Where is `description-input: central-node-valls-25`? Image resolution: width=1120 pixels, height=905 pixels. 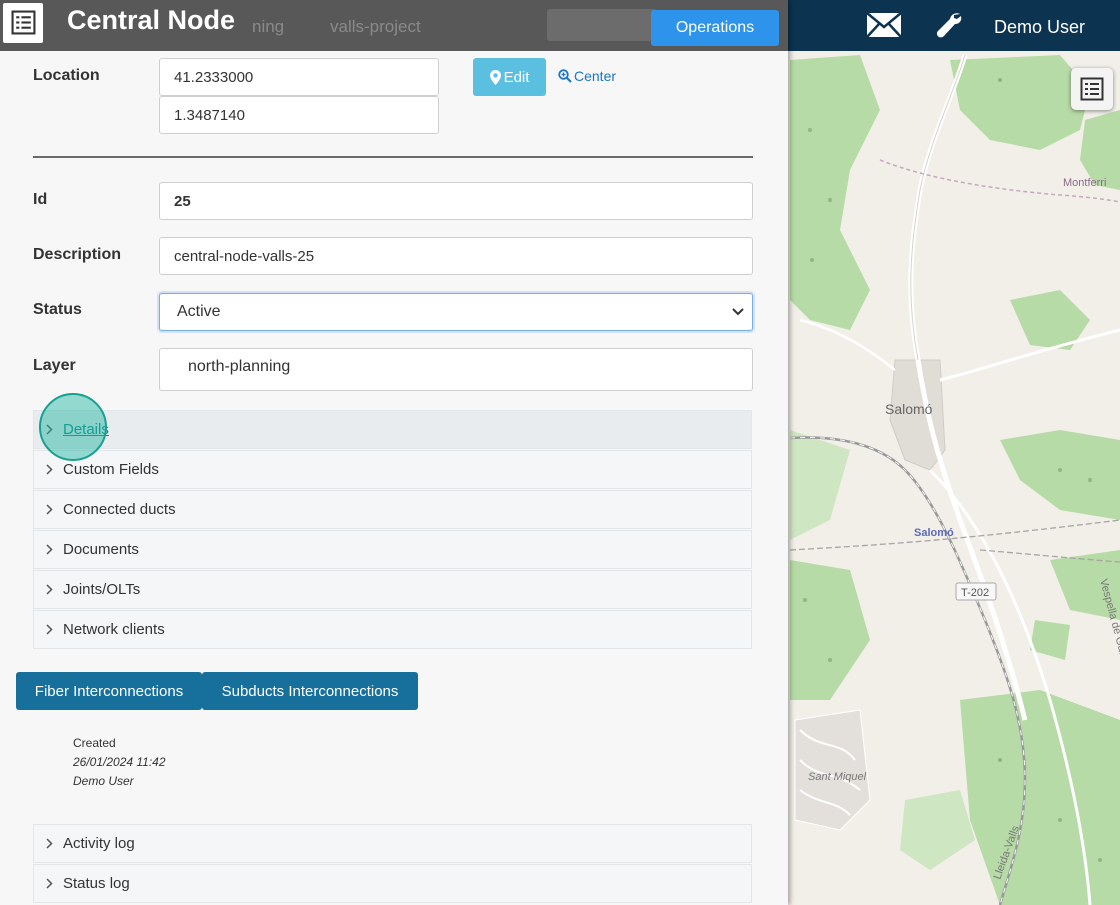 description-input: central-node-valls-25 is located at coordinates (456, 256).